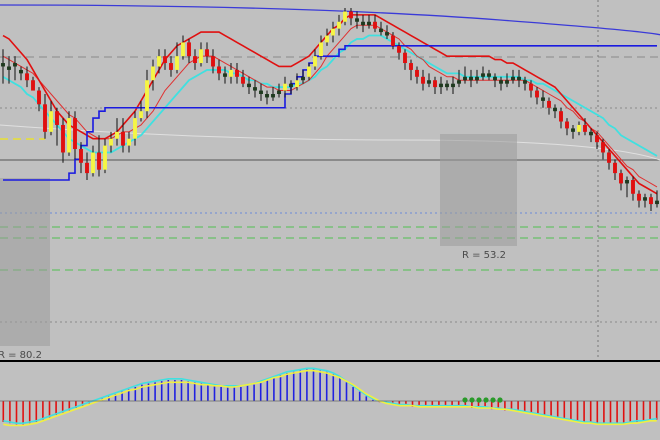  What do you see at coordinates (21, 355) in the screenshot?
I see `regression-label: R = 80.2` at bounding box center [21, 355].